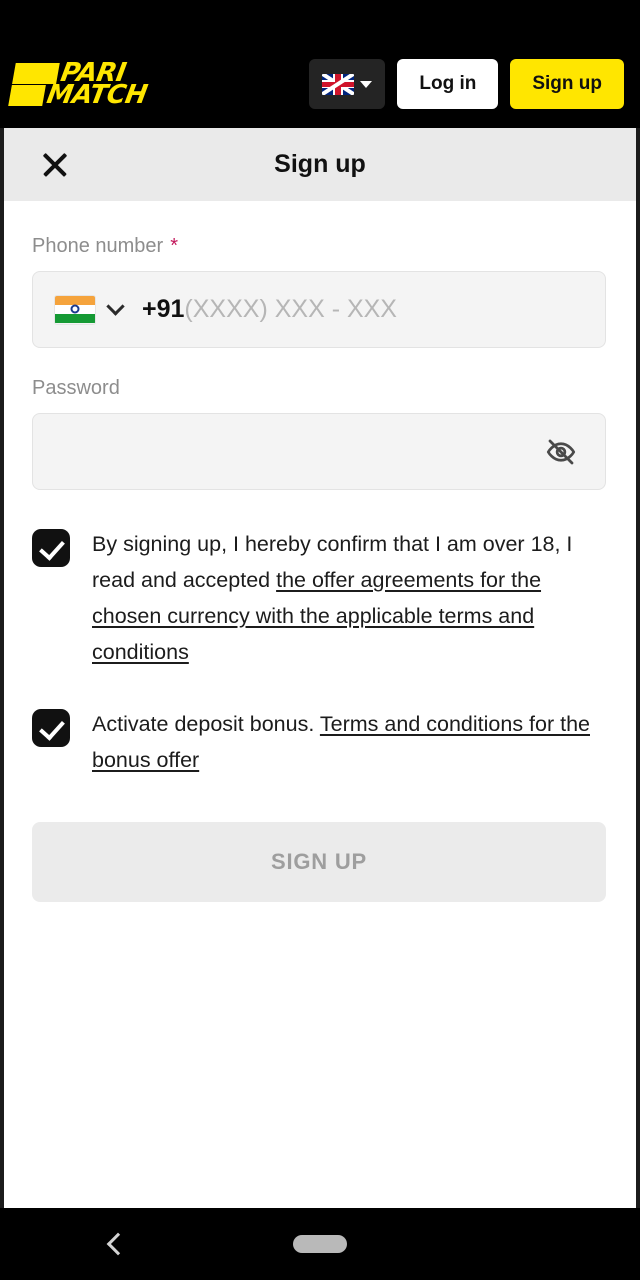 Image resolution: width=640 pixels, height=1280 pixels. What do you see at coordinates (338, 84) in the screenshot?
I see `uk-flag-icon` at bounding box center [338, 84].